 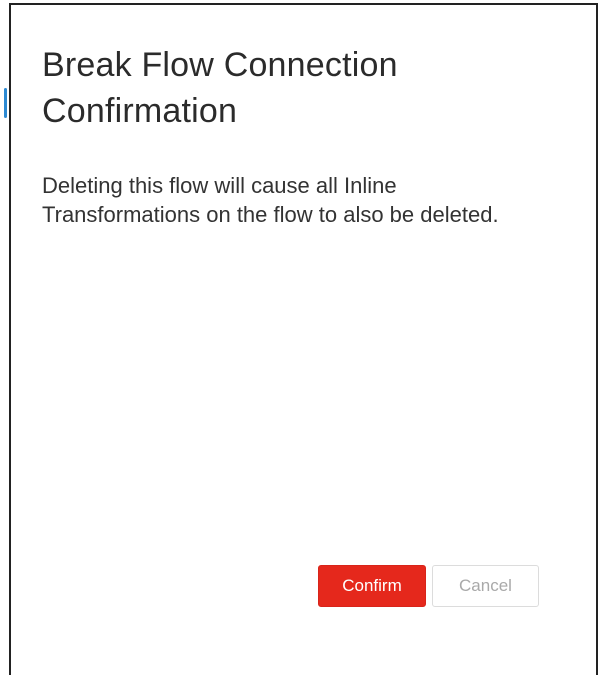 I want to click on dialog-title: Break Flow Connection Confirmation, so click(x=220, y=88).